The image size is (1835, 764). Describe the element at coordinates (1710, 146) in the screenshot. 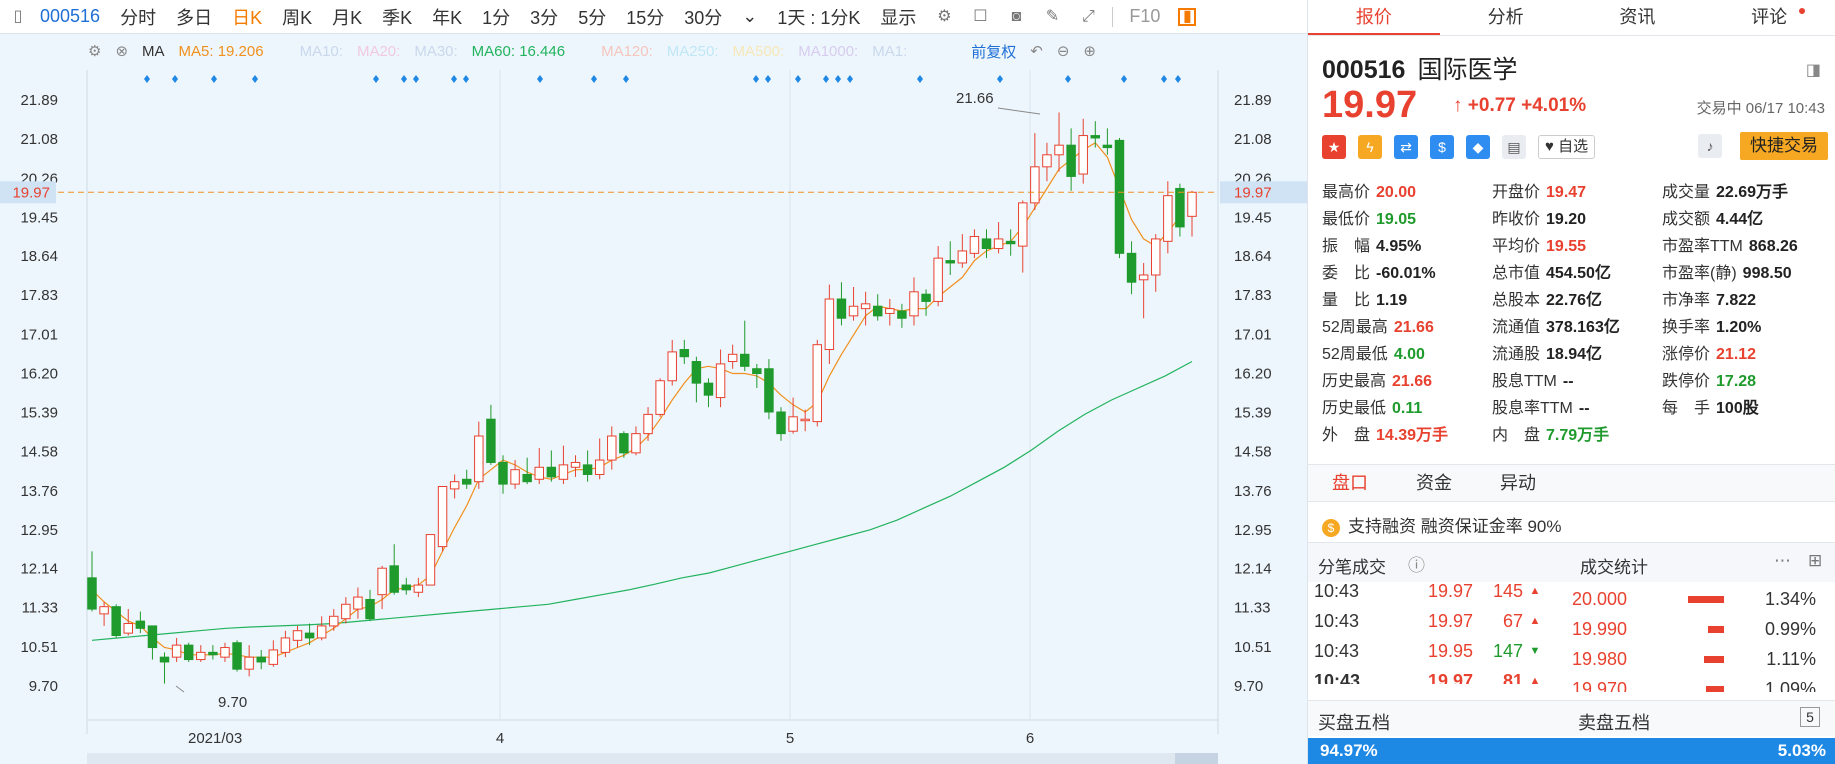

I see `bell-icon: ♪` at that location.